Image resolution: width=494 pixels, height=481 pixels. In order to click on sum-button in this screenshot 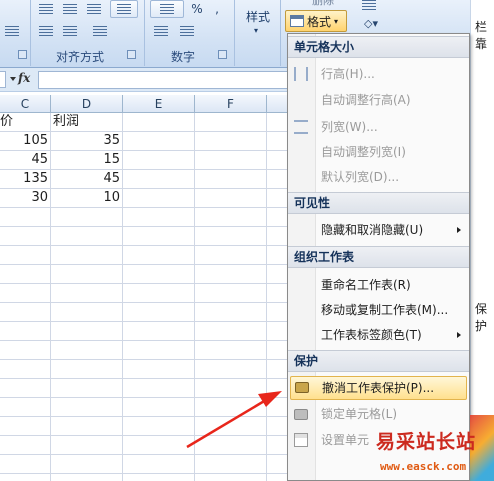, I will do `click(369, 7)`.